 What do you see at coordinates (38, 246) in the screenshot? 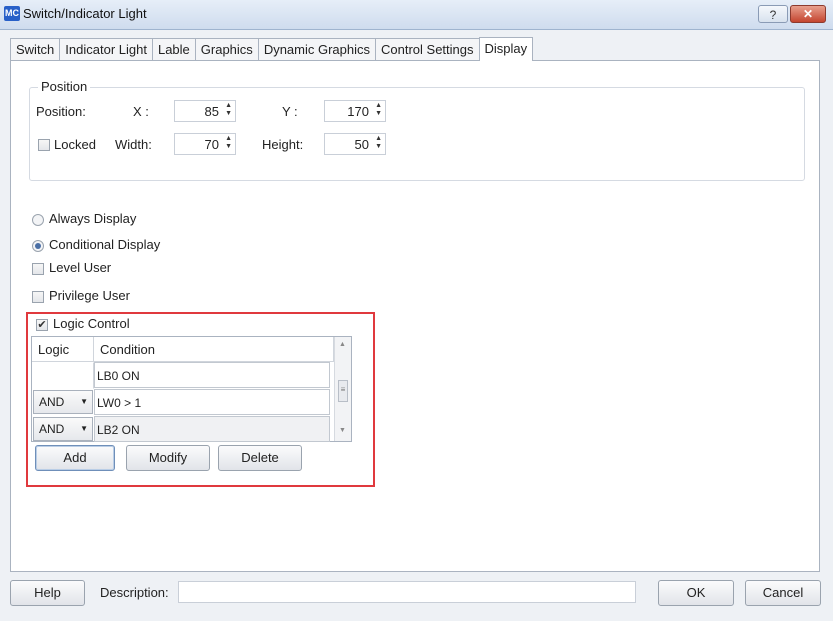
I see `conditional-display-radio` at bounding box center [38, 246].